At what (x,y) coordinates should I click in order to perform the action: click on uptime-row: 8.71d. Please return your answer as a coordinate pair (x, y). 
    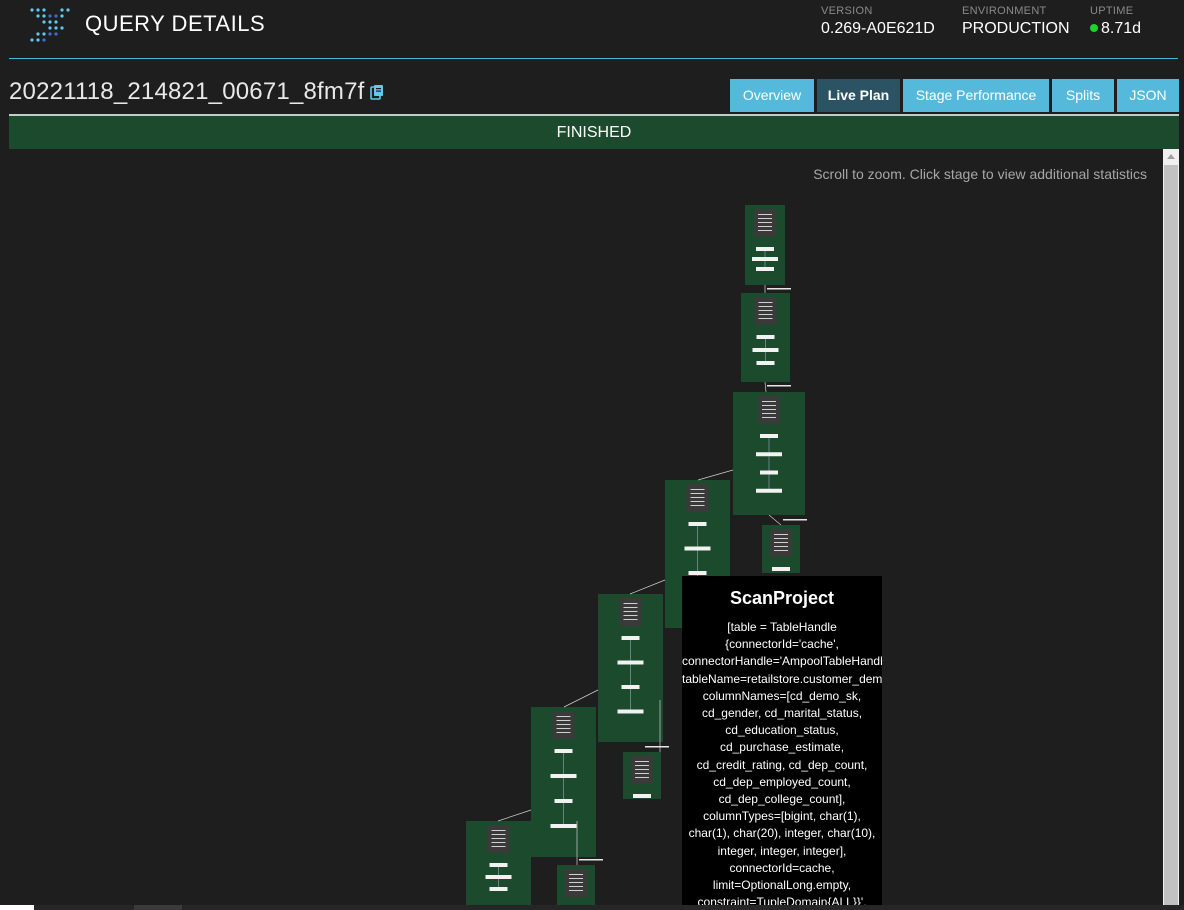
    Looking at the image, I should click on (1115, 29).